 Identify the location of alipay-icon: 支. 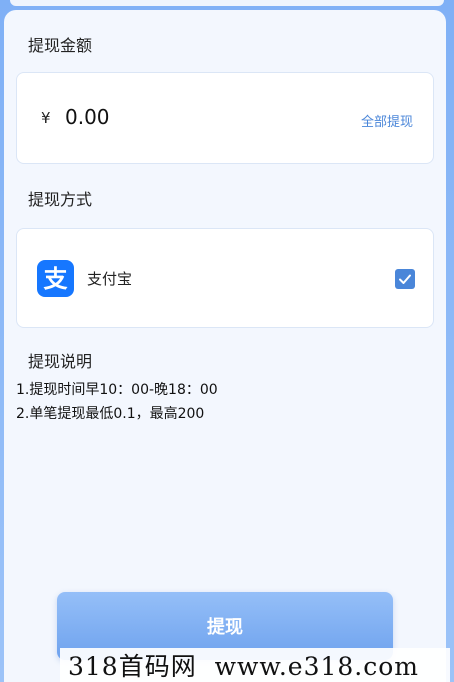
(55, 278).